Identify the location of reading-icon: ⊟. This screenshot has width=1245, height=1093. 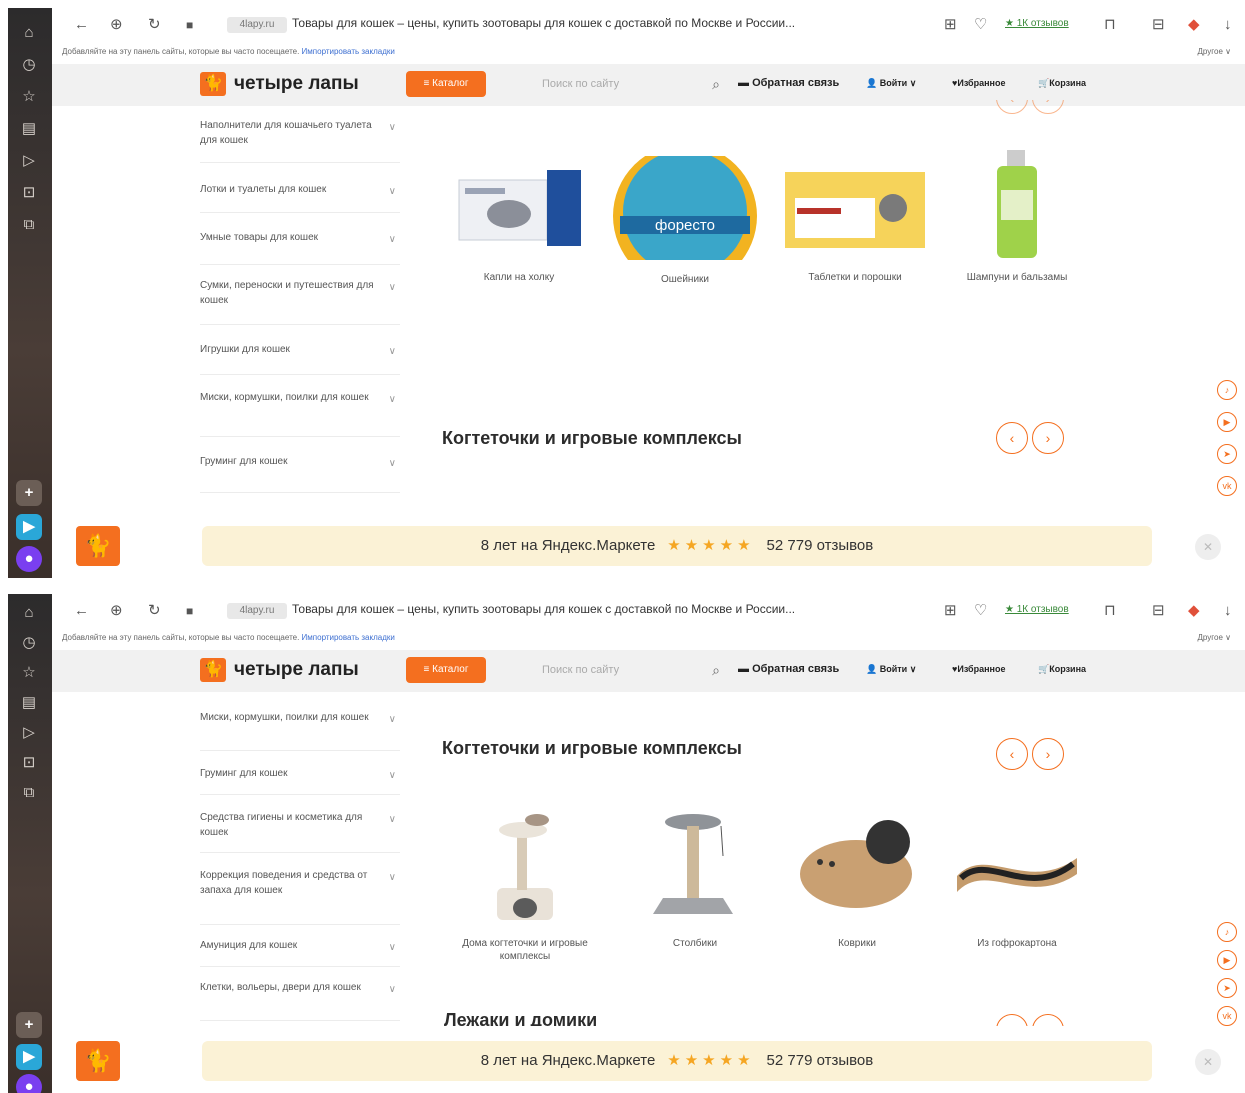
(1158, 25).